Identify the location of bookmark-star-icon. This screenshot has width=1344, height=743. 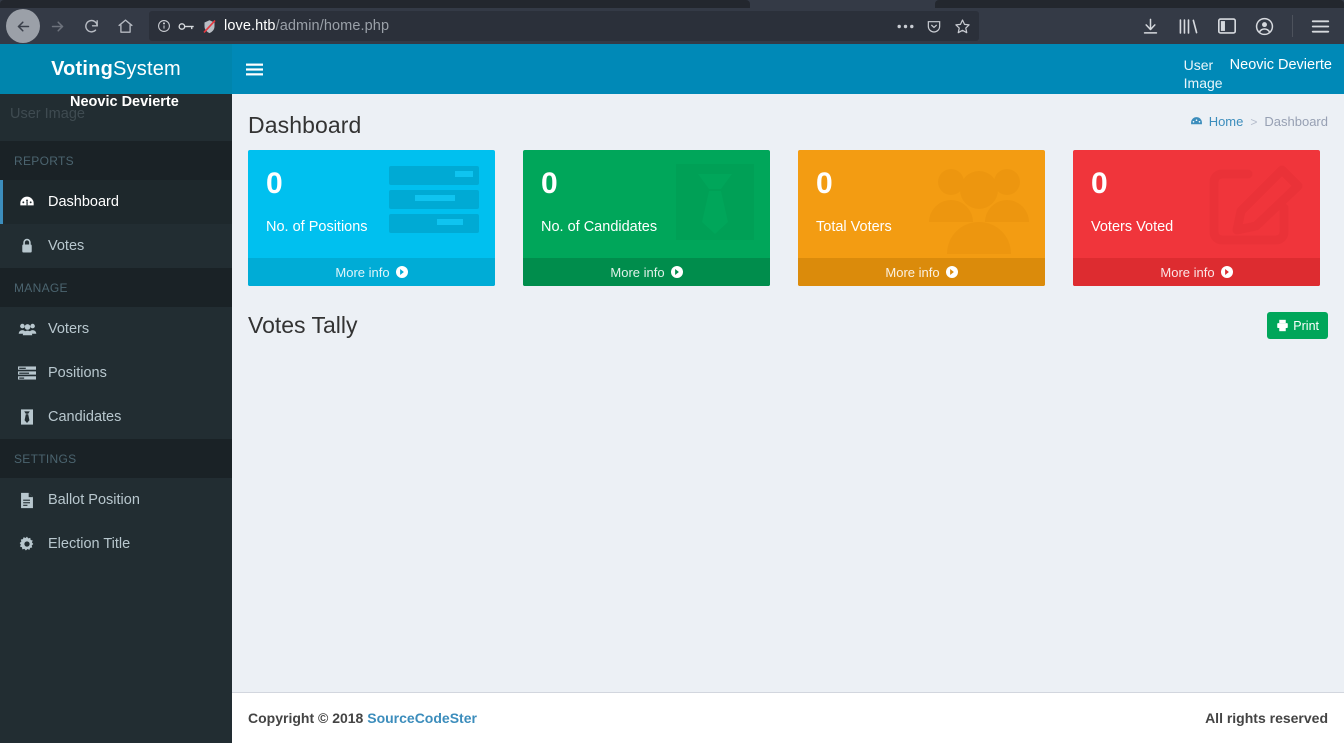
(962, 26).